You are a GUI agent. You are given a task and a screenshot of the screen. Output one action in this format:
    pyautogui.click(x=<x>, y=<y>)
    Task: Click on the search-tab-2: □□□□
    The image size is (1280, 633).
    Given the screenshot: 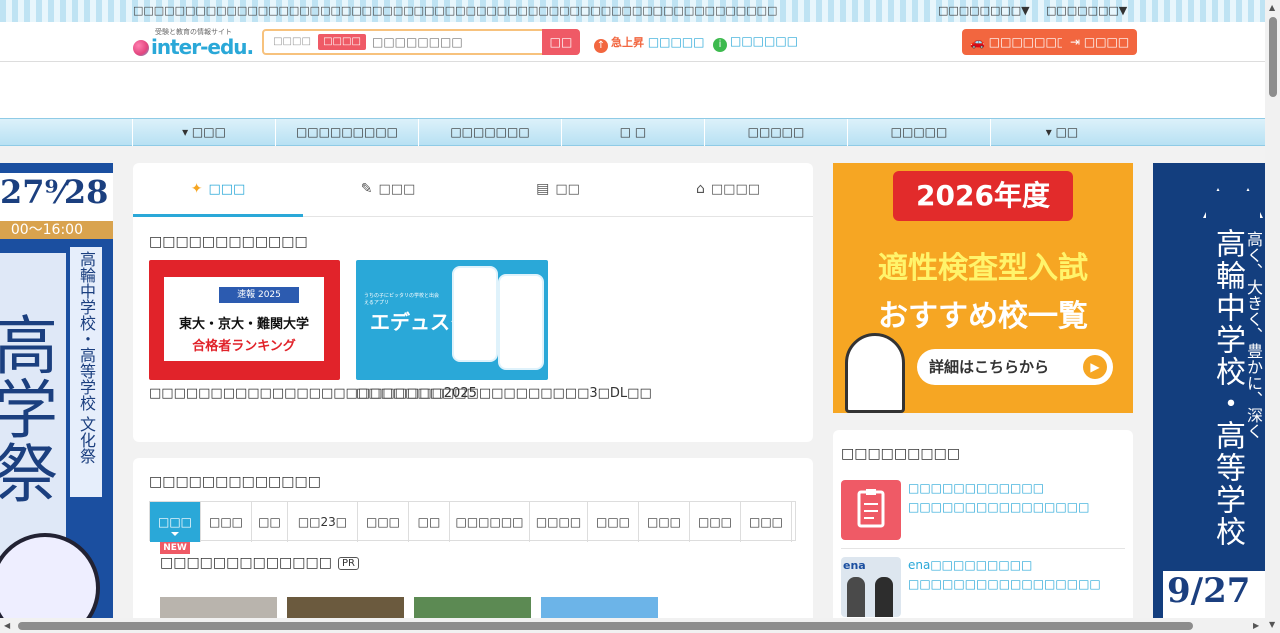 What is the action you would take?
    pyautogui.click(x=342, y=42)
    